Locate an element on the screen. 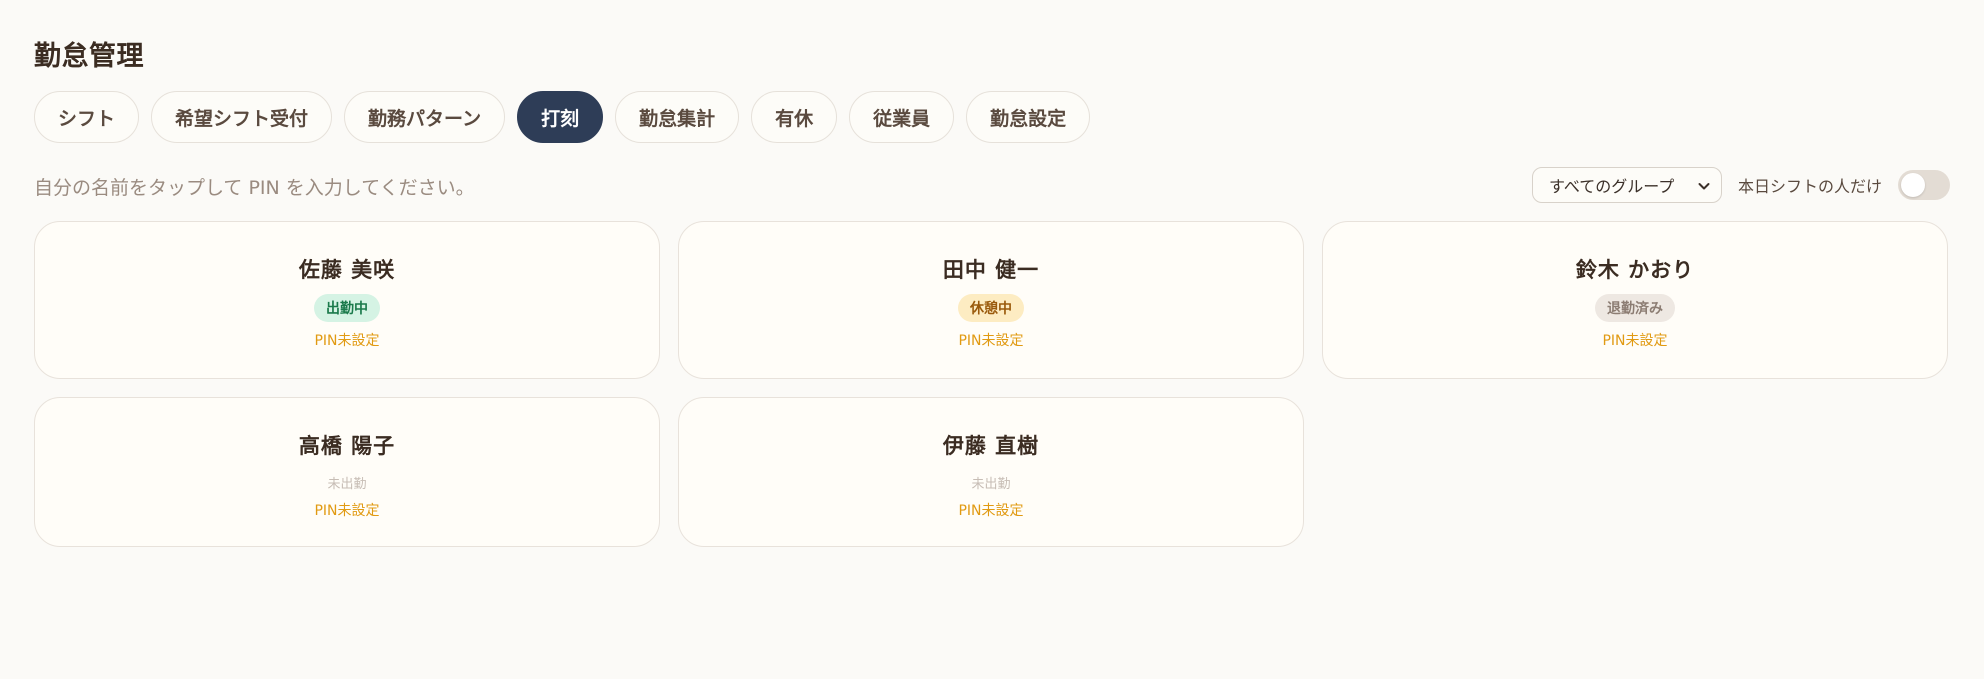 This screenshot has width=1984, height=679. tab-employees: 従業員 is located at coordinates (902, 117).